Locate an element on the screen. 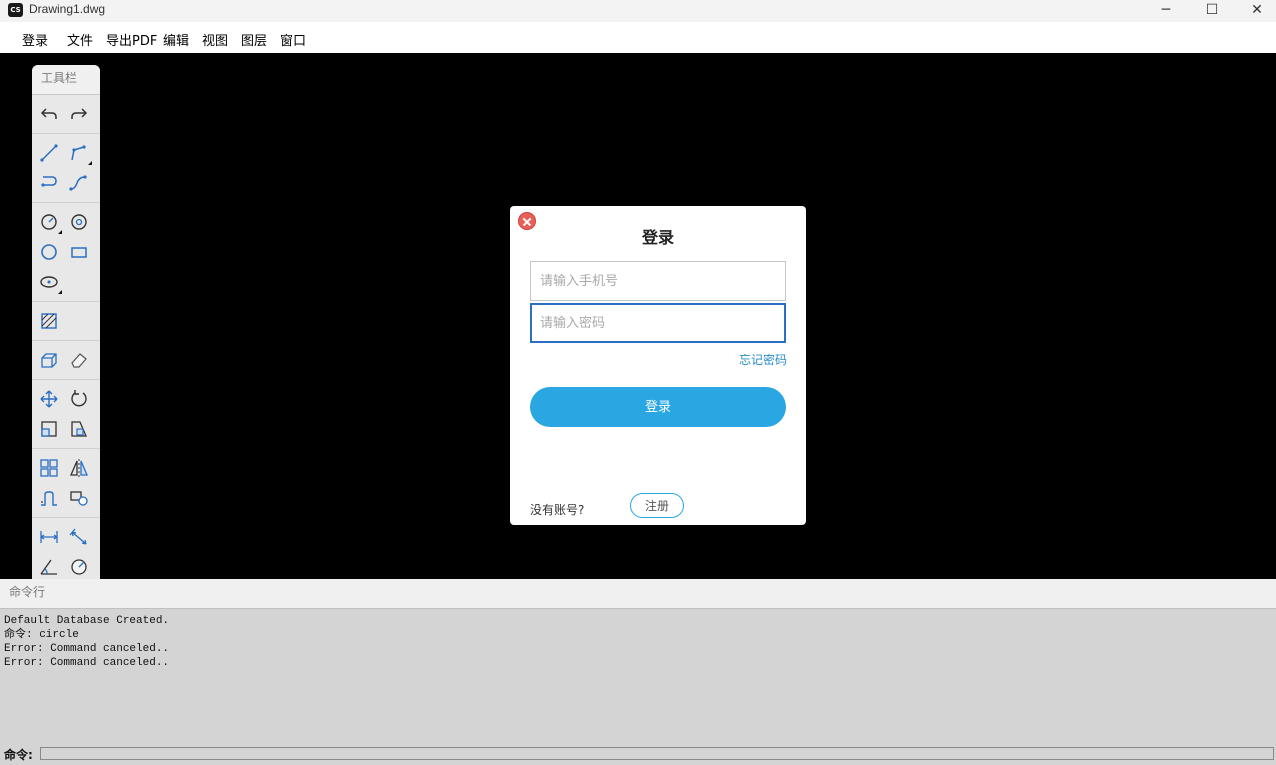 The image size is (1276, 765). app-logo-icon: CS is located at coordinates (15, 10).